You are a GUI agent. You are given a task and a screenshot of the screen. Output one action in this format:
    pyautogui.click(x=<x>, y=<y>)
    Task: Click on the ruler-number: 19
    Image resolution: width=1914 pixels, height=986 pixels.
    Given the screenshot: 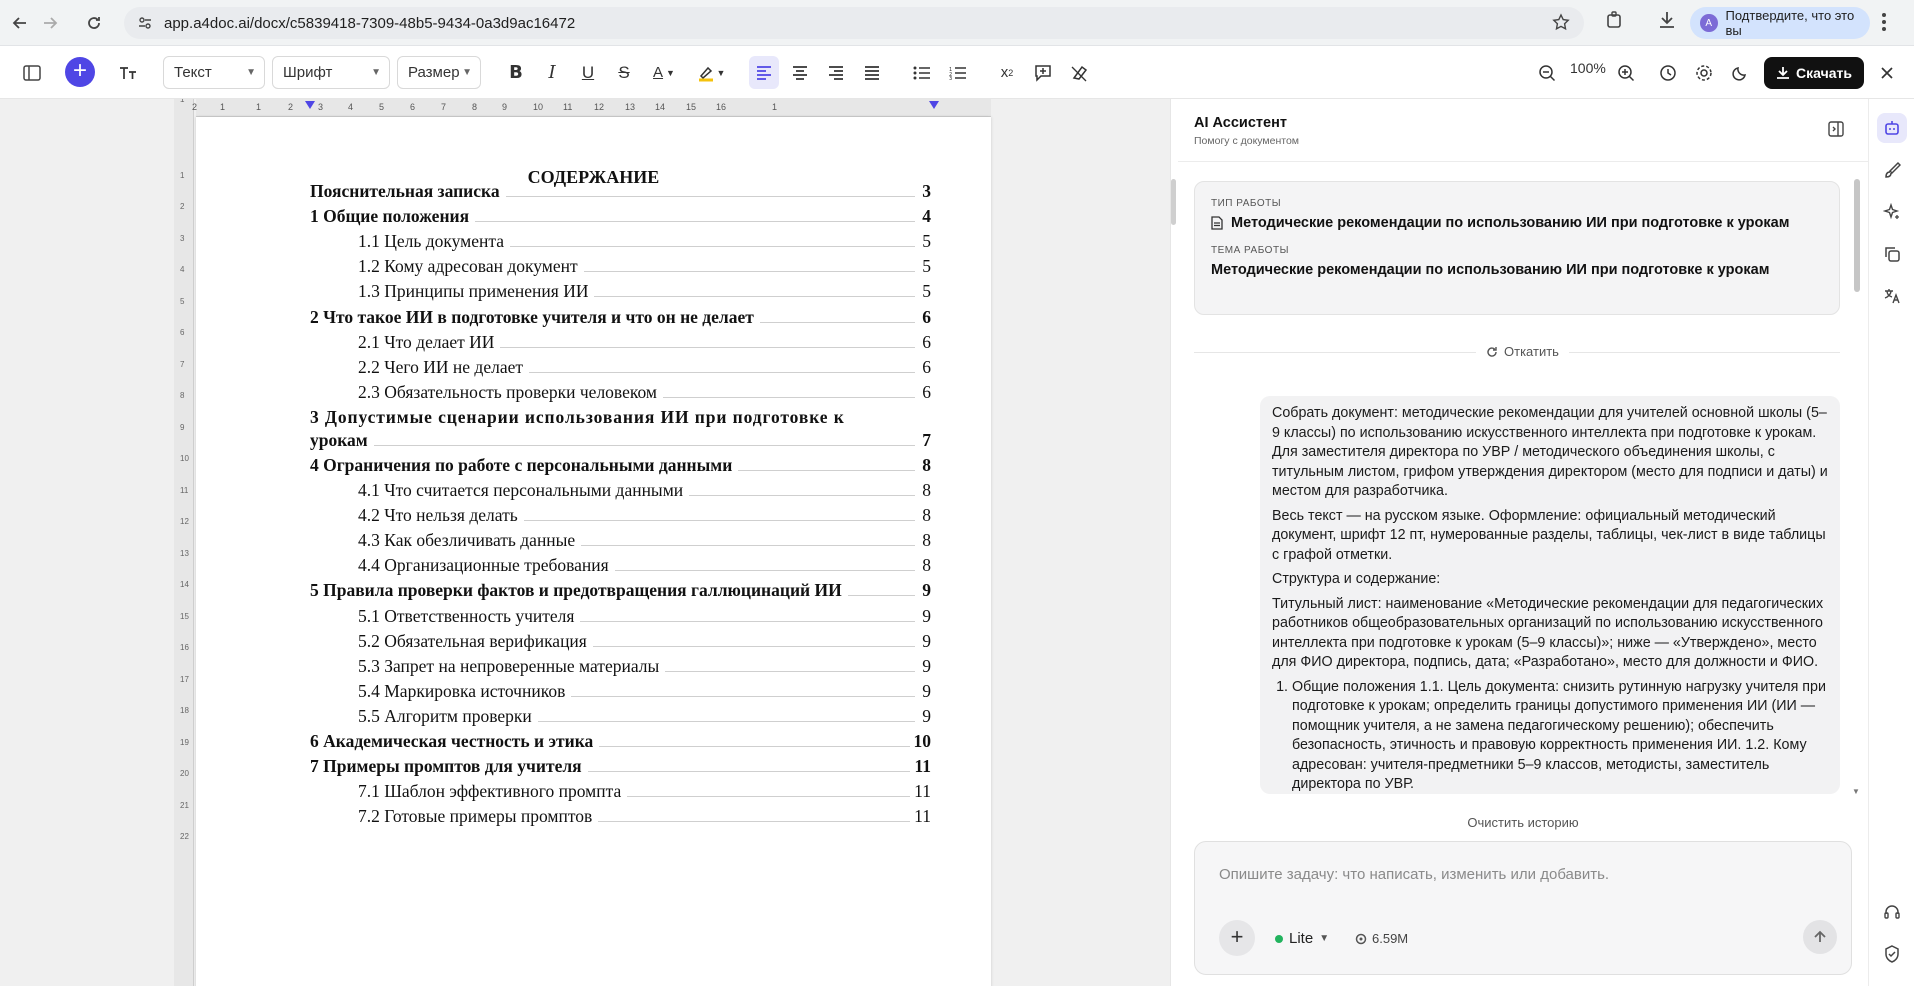 What is the action you would take?
    pyautogui.click(x=184, y=742)
    